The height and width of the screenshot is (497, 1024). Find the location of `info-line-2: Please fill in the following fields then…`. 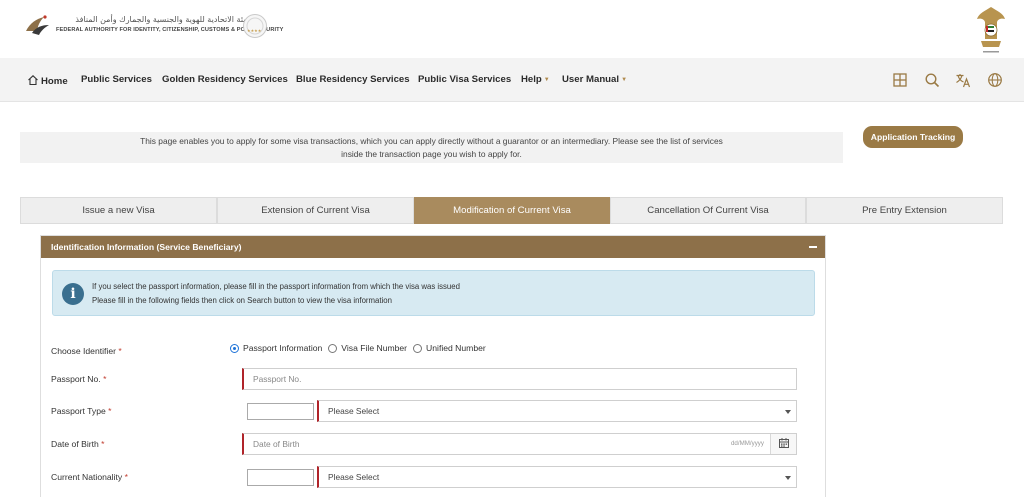

info-line-2: Please fill in the following fields then… is located at coordinates (242, 300).